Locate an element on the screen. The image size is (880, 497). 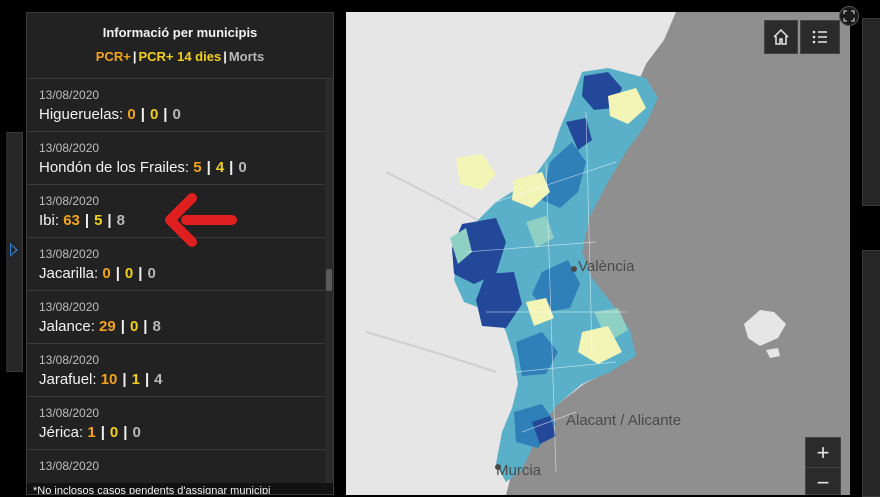
home-icon is located at coordinates (781, 36).